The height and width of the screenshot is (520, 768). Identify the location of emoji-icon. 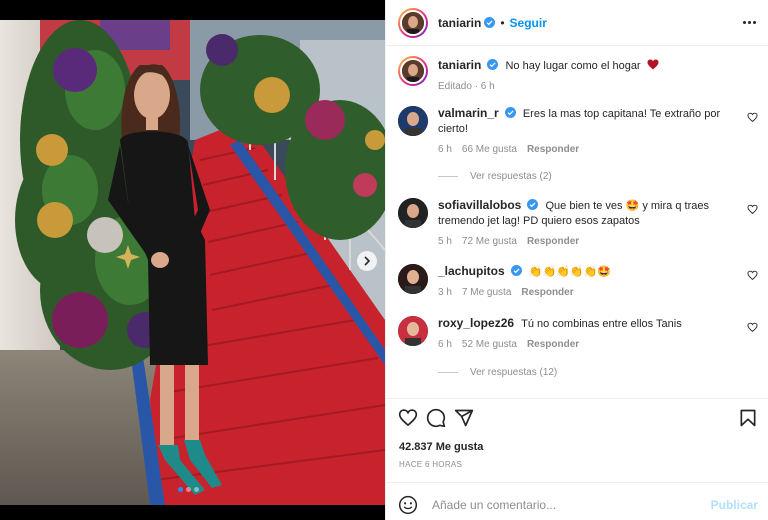
(408, 505).